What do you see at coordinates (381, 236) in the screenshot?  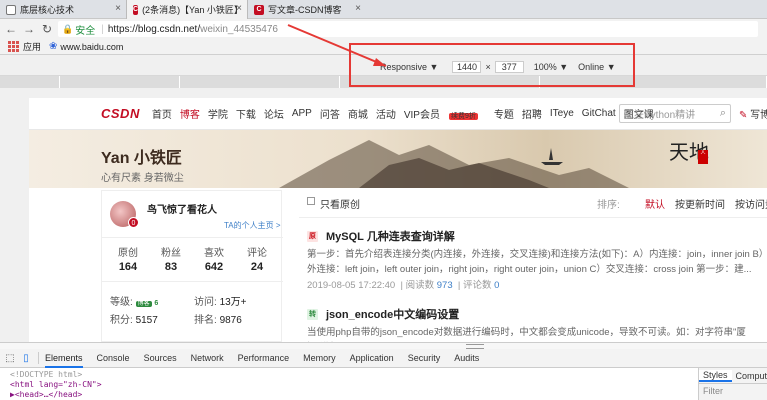 I see `article-title: 原 MySQL 几种连表查询详解` at bounding box center [381, 236].